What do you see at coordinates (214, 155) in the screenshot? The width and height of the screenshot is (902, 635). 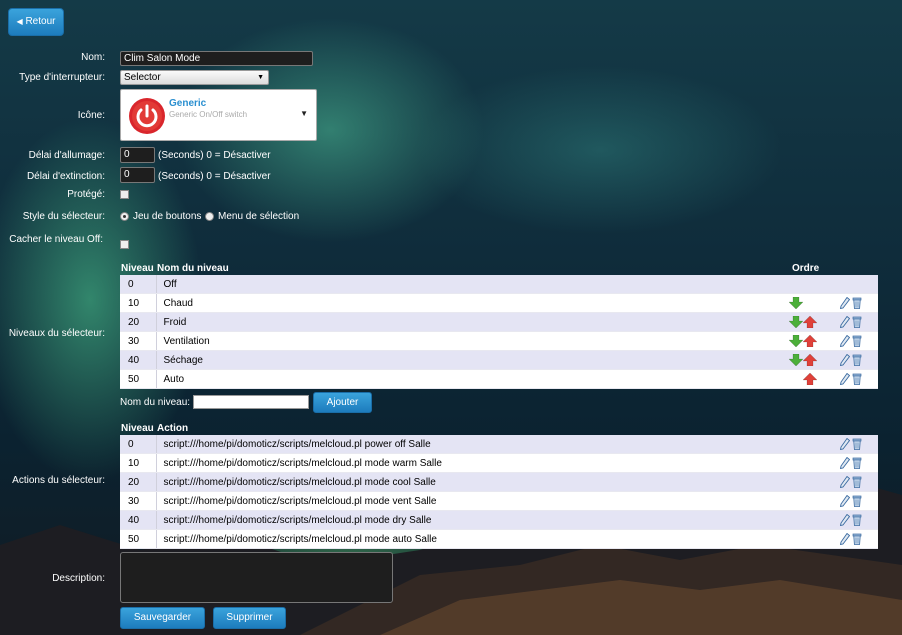 I see `on-delay-hint: (Seconds) 0 = Désactiver` at bounding box center [214, 155].